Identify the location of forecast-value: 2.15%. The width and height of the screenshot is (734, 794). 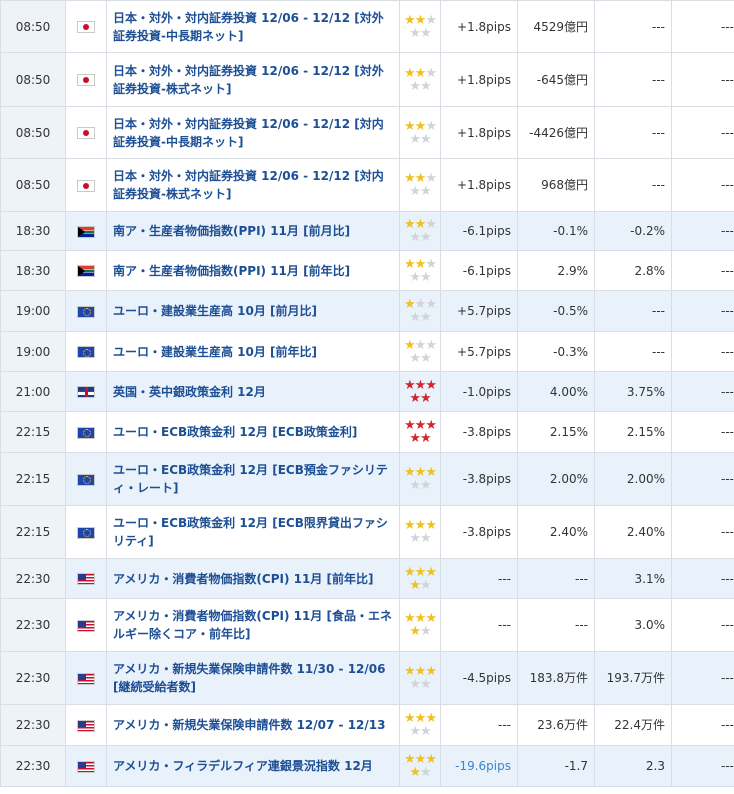
(633, 432).